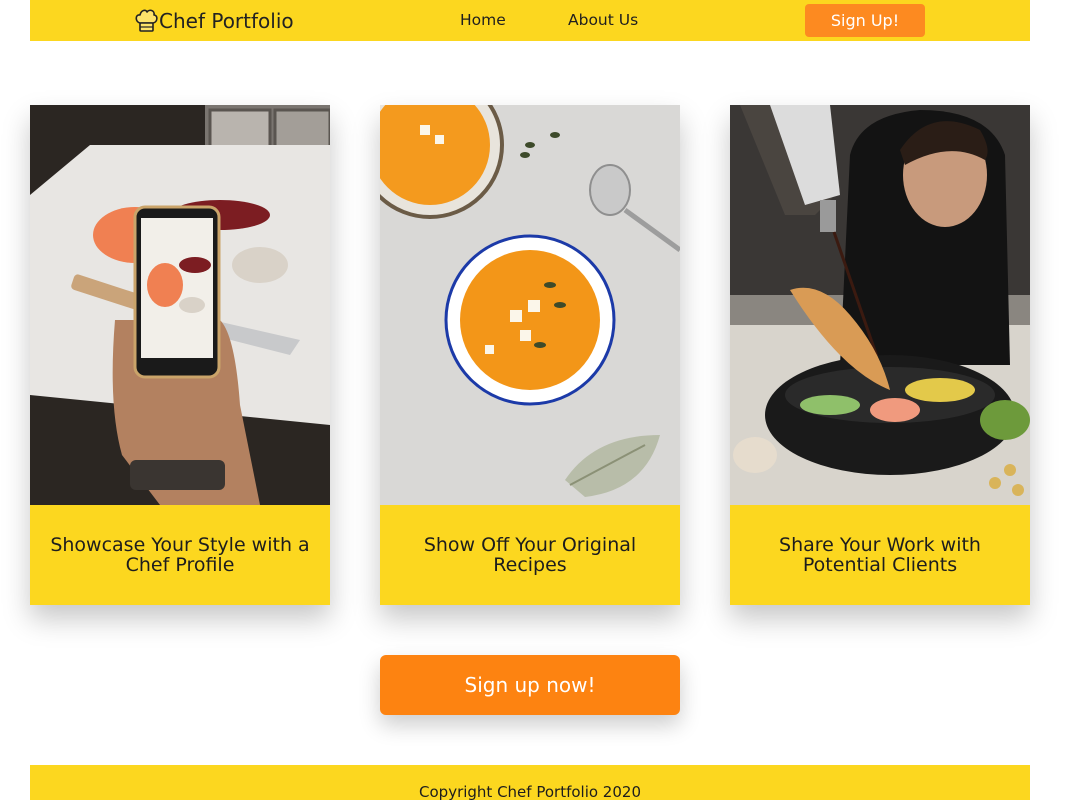 The height and width of the screenshot is (801, 1079). I want to click on page-footer: Copyright Chef Portfolio 2020, so click(530, 783).